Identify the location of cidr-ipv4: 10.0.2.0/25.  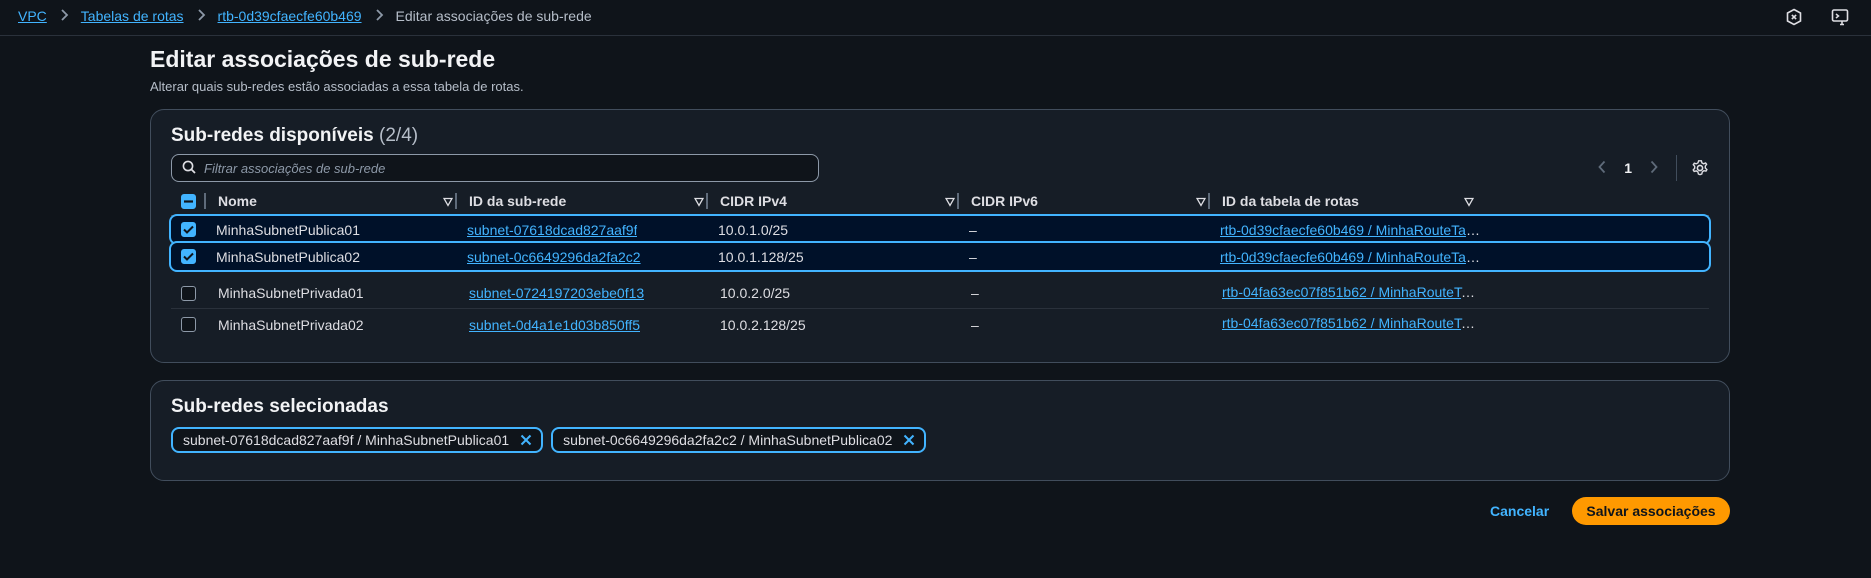
(755, 293).